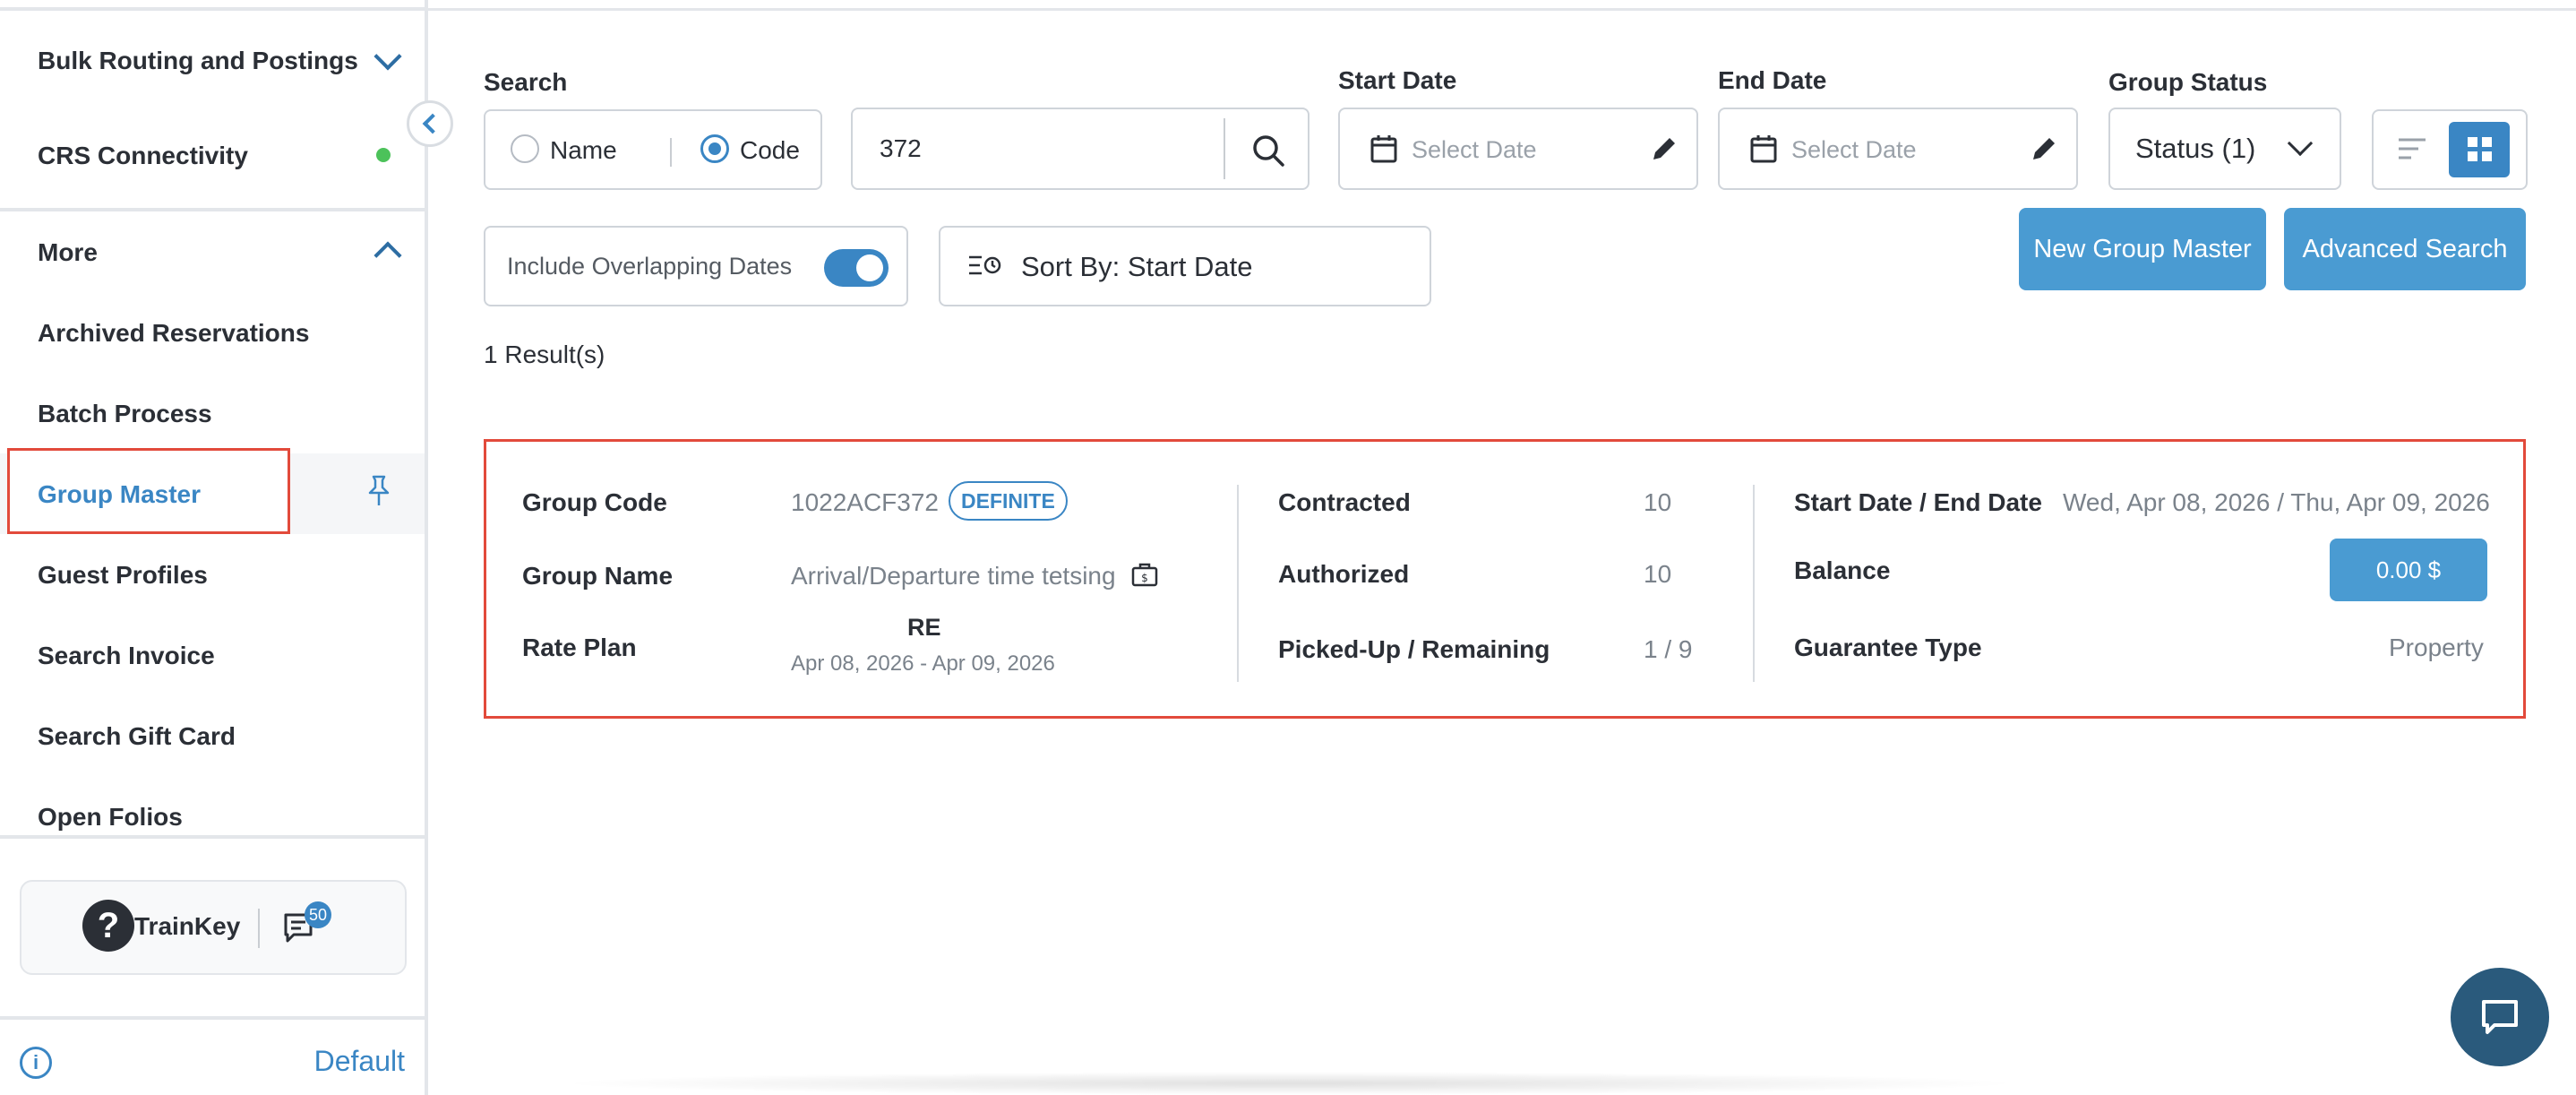 This screenshot has height=1095, width=2576. I want to click on include-overlapping-label: Include Overlapping Dates, so click(650, 266).